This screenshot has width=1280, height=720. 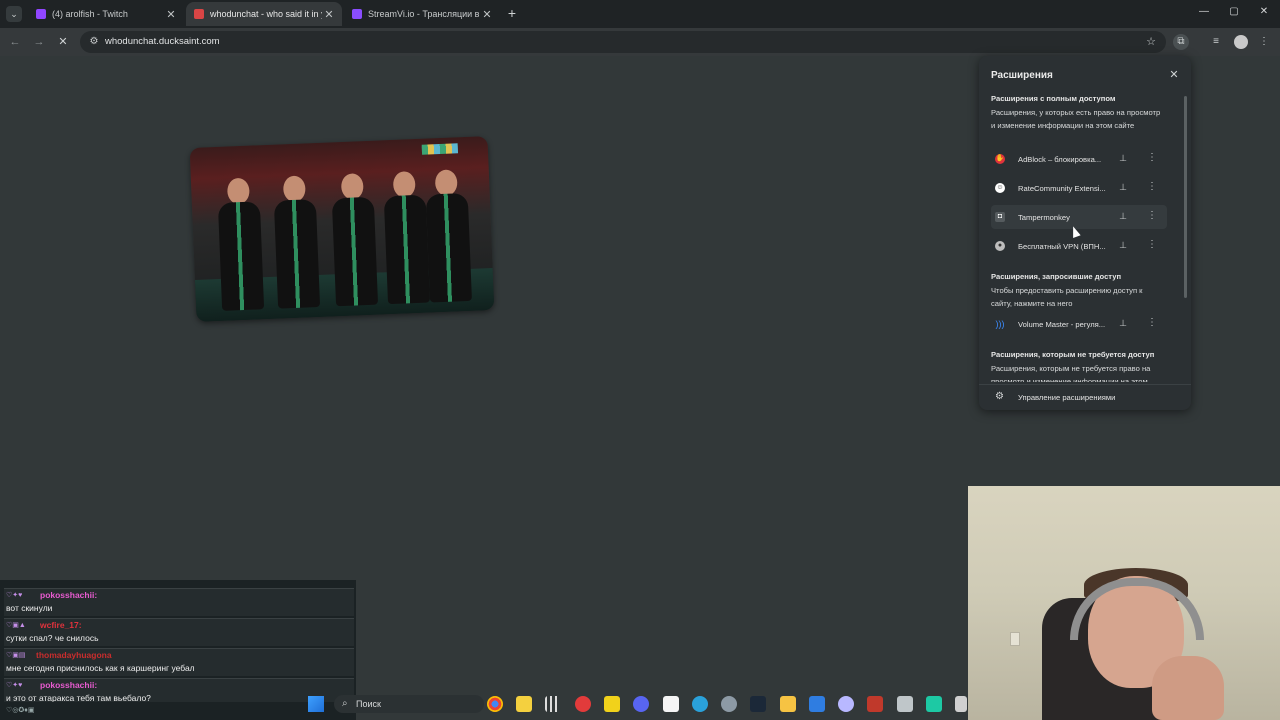 What do you see at coordinates (1053, 98) in the screenshot?
I see `section-title: Расширения с полным доступом` at bounding box center [1053, 98].